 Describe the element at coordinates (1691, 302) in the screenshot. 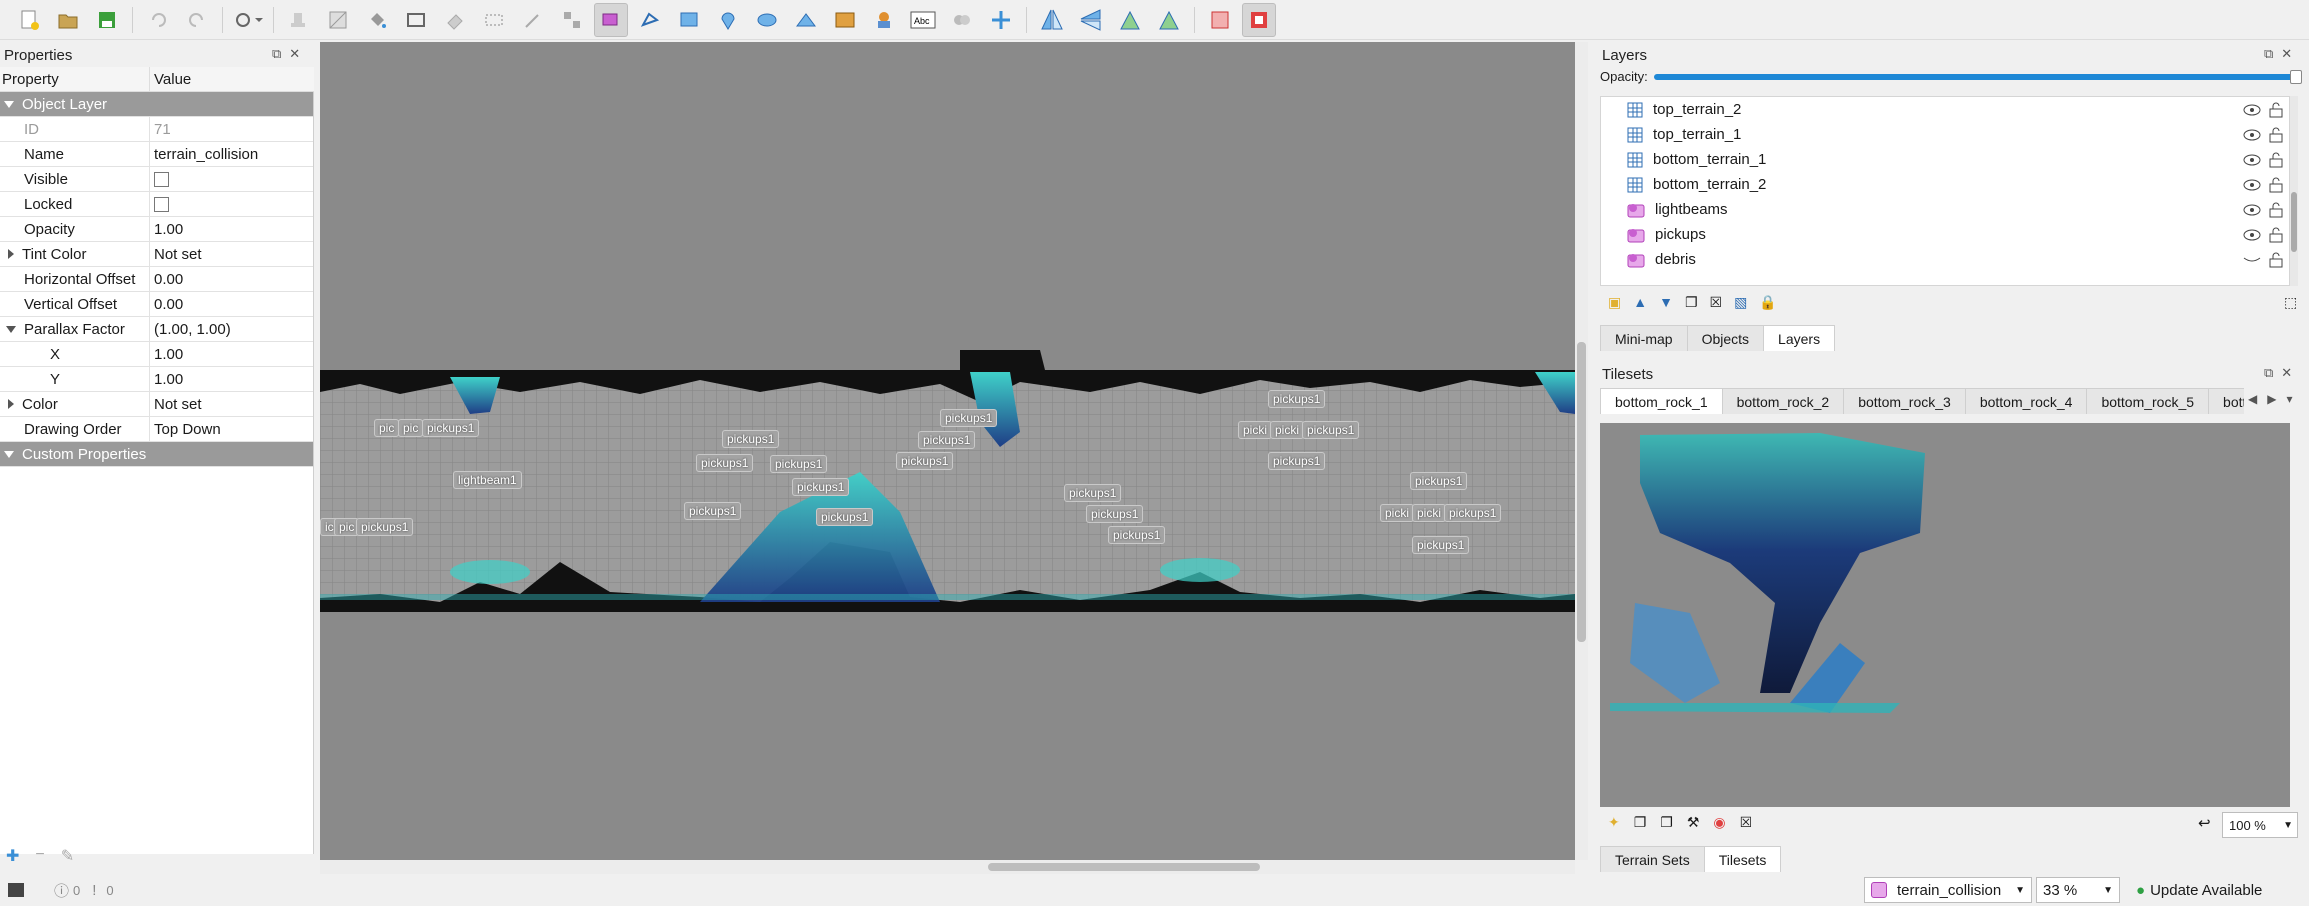

I see `duplicate-layer-icon: ❐` at that location.